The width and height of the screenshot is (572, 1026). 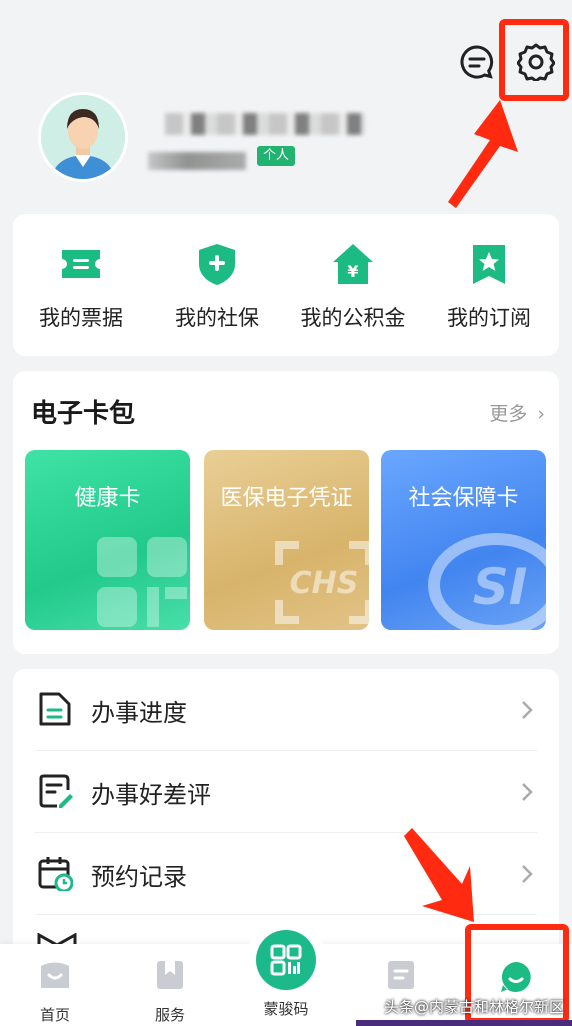 I want to click on home-icon, so click(x=55, y=975).